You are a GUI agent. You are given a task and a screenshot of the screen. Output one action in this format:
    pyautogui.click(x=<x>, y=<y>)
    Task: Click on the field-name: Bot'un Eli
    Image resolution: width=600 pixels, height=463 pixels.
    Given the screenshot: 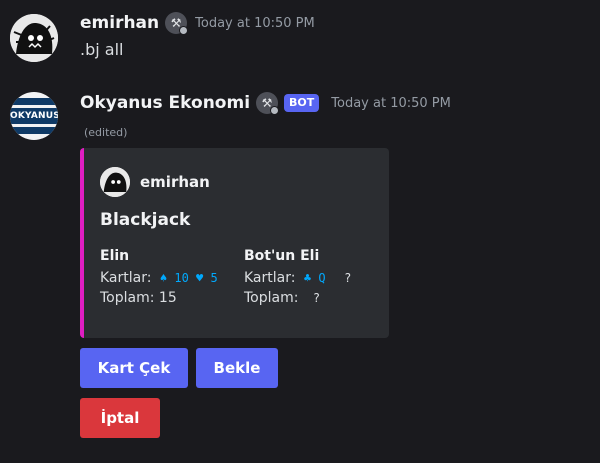 What is the action you would take?
    pyautogui.click(x=282, y=256)
    